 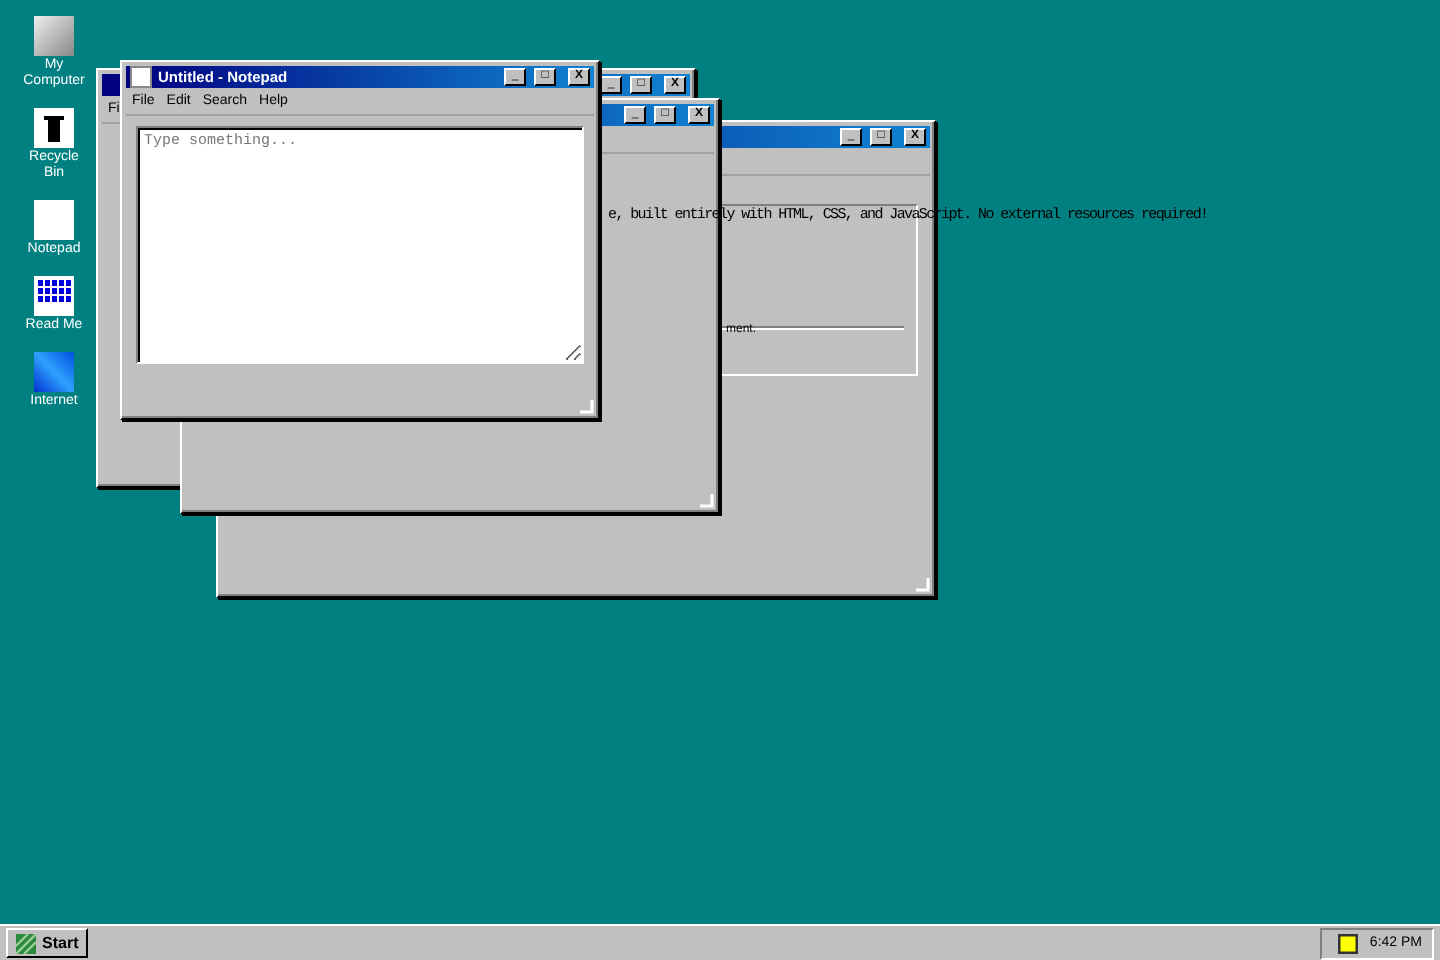 What do you see at coordinates (26, 943) in the screenshot?
I see `start-logo-icon` at bounding box center [26, 943].